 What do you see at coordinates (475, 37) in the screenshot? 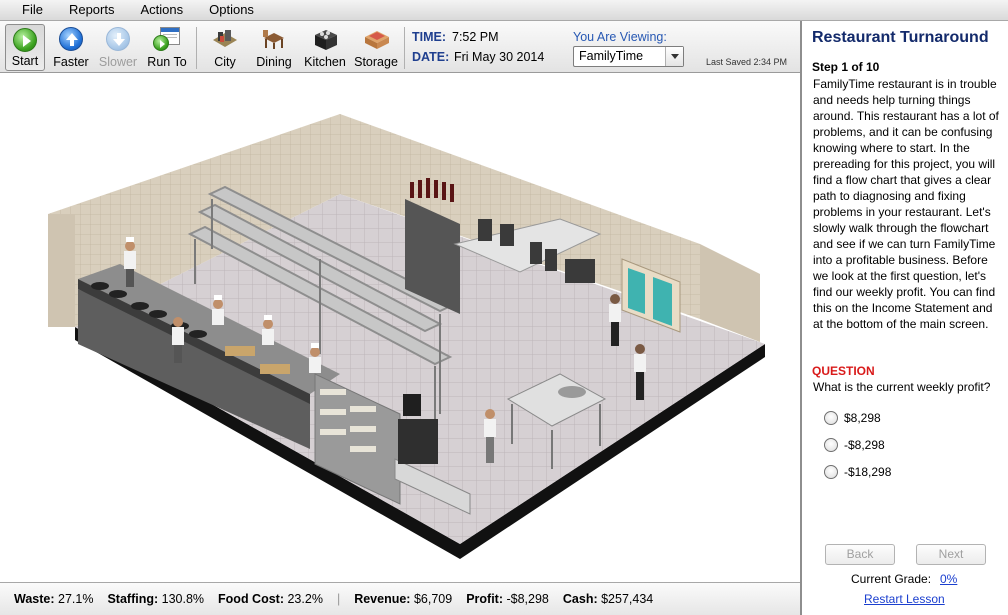
I see `time-value: 7:52 PM` at bounding box center [475, 37].